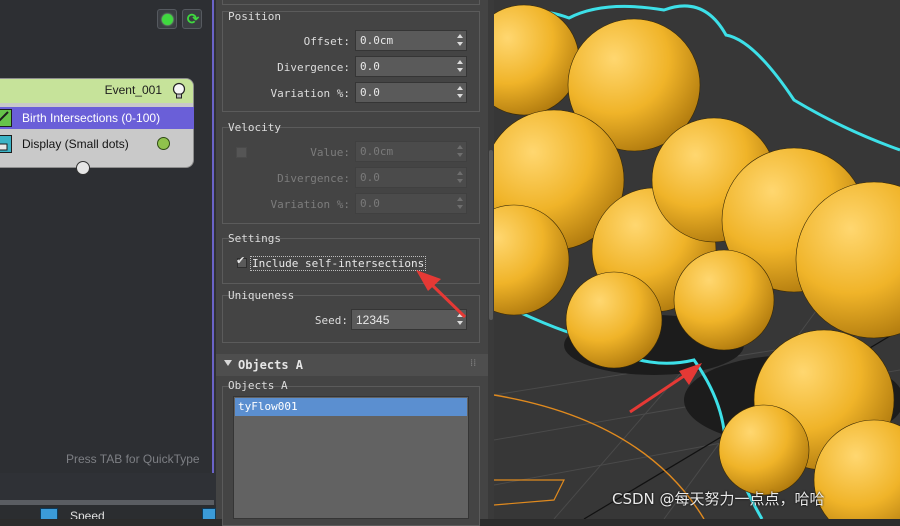 The image size is (900, 526). I want to click on operator-birth-intersections: Birth Intersections (0-100), so click(97, 118).